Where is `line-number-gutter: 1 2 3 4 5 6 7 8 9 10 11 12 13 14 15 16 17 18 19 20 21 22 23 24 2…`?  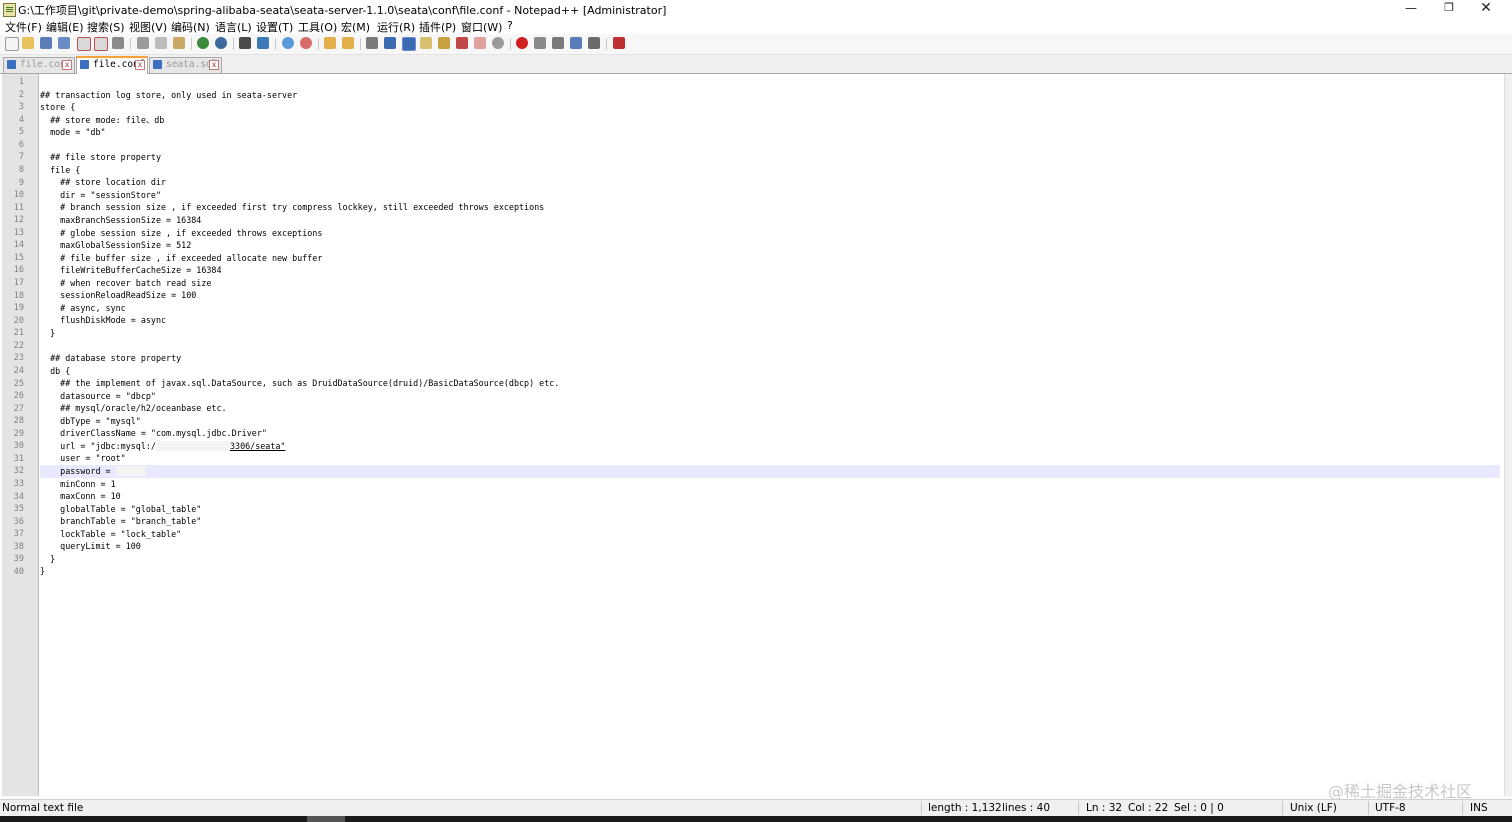
line-number-gutter: 1 2 3 4 5 6 7 8 9 10 11 12 13 14 15 16 17 18 19 20 21 22 23 24 2… is located at coordinates (20, 435).